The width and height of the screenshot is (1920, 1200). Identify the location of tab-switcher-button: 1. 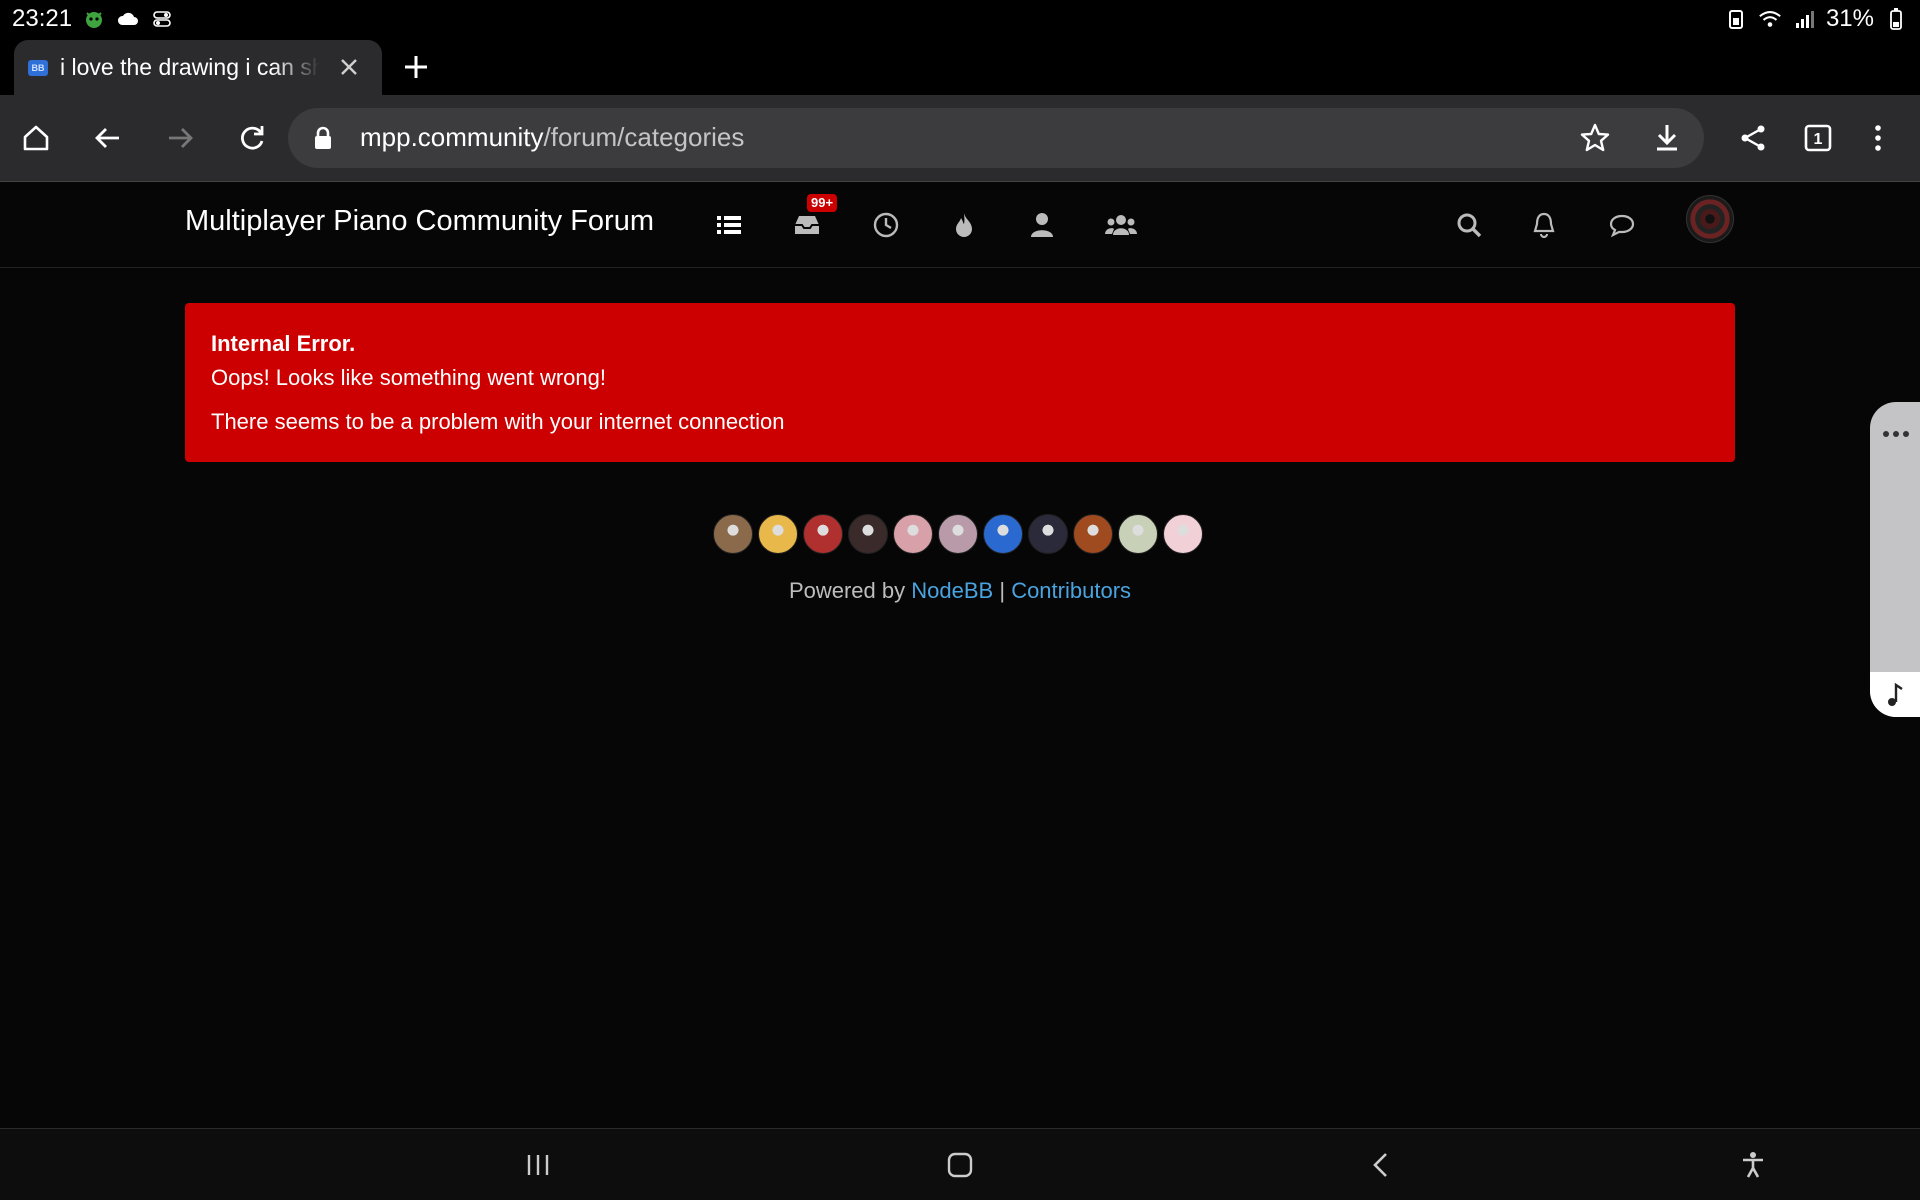
(1818, 138).